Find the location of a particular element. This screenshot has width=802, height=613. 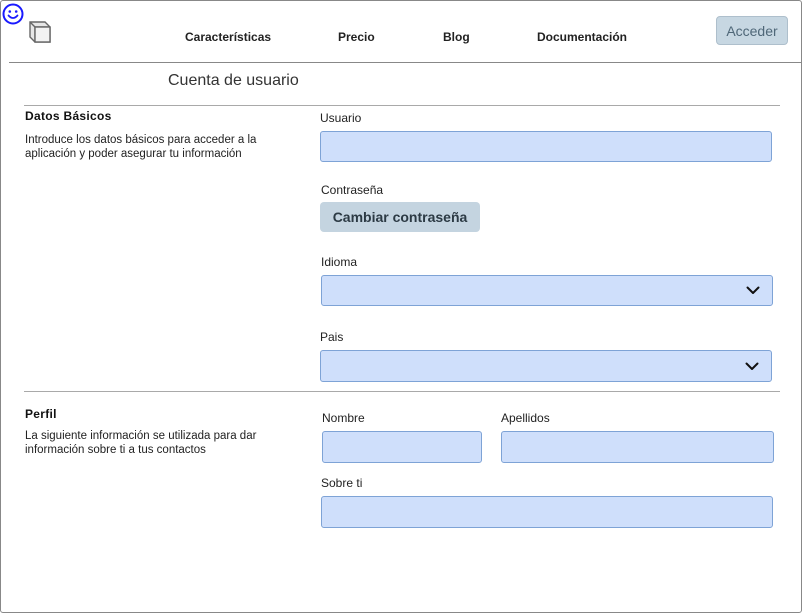

change-password-button: Cambiar contraseña is located at coordinates (400, 217).